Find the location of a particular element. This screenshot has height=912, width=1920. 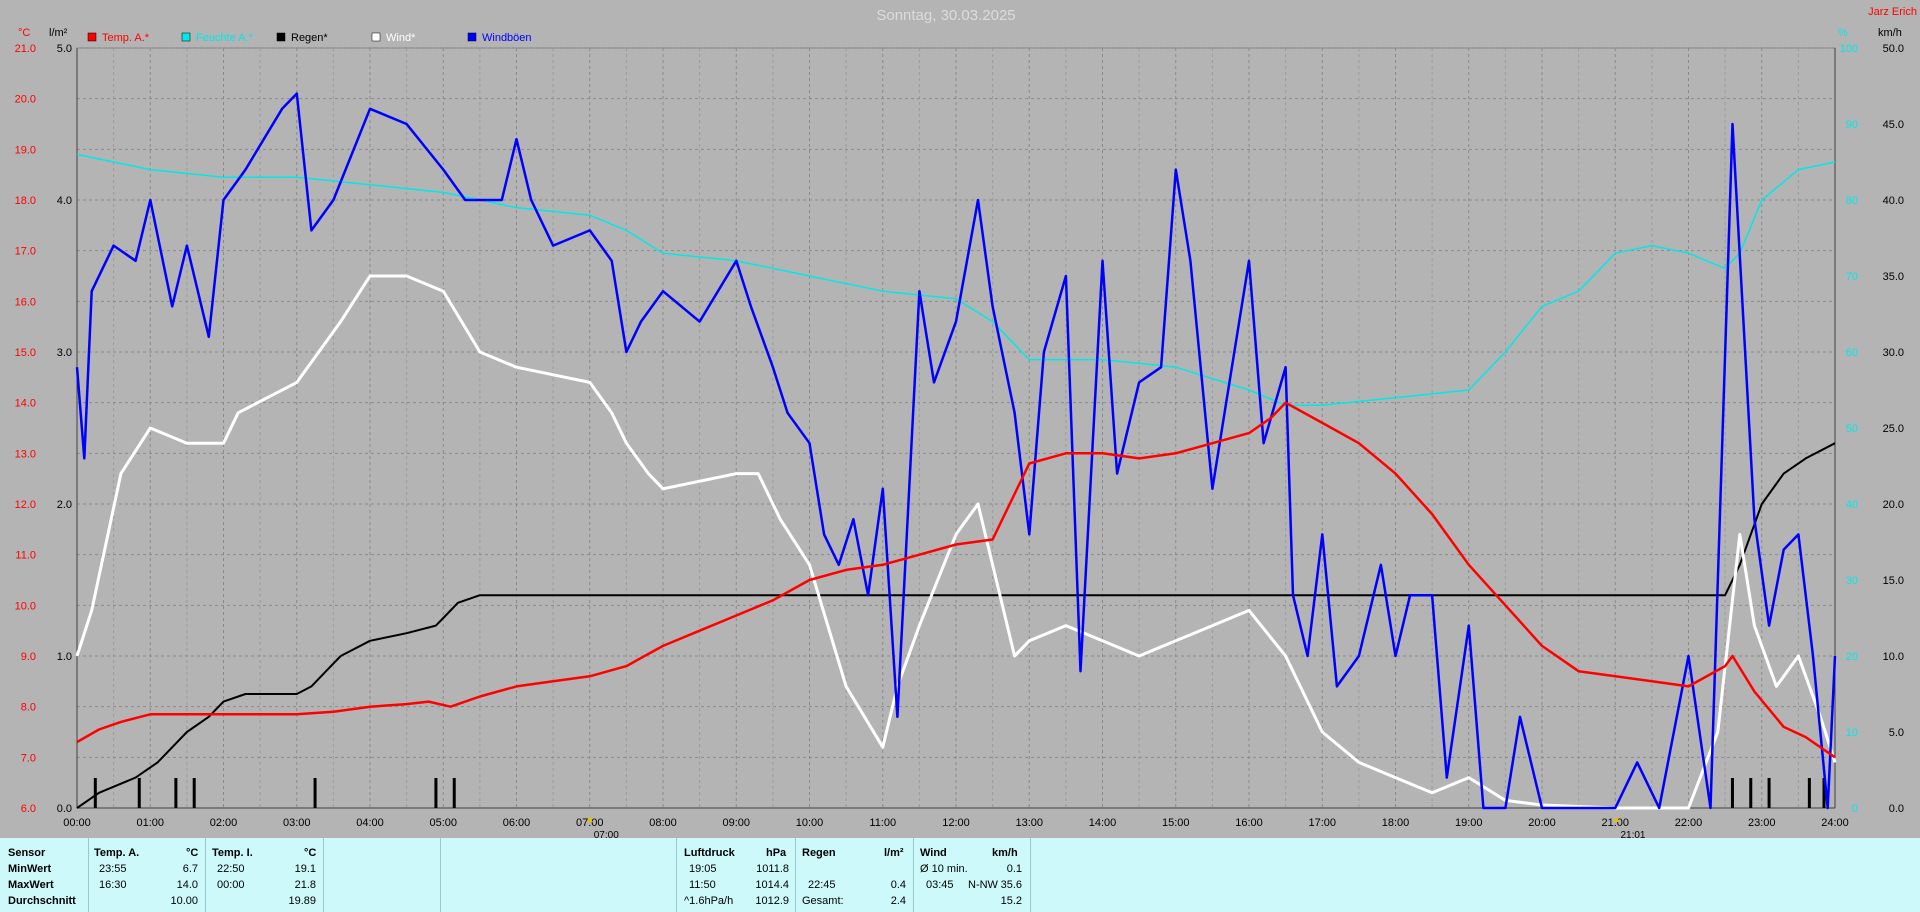

pressure-min-value: 1011.8 is located at coordinates (772, 869).